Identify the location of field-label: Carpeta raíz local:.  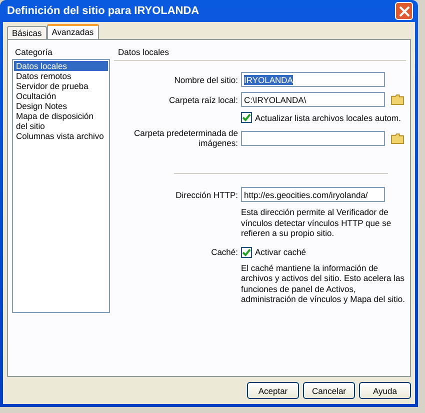
(203, 99).